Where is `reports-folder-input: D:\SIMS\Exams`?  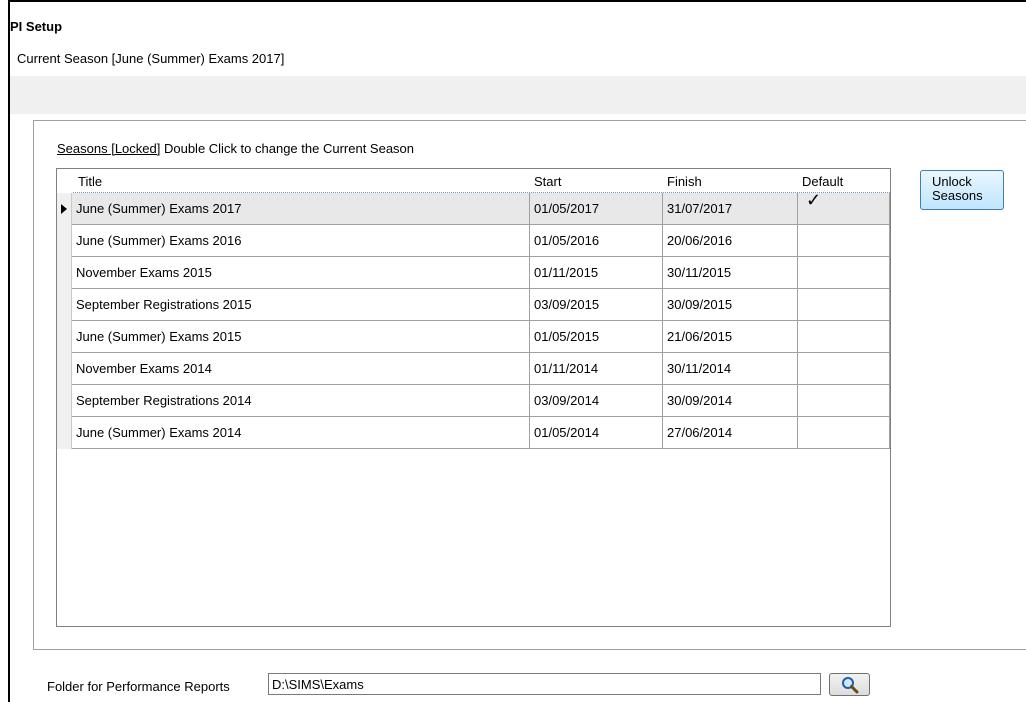 reports-folder-input: D:\SIMS\Exams is located at coordinates (544, 684).